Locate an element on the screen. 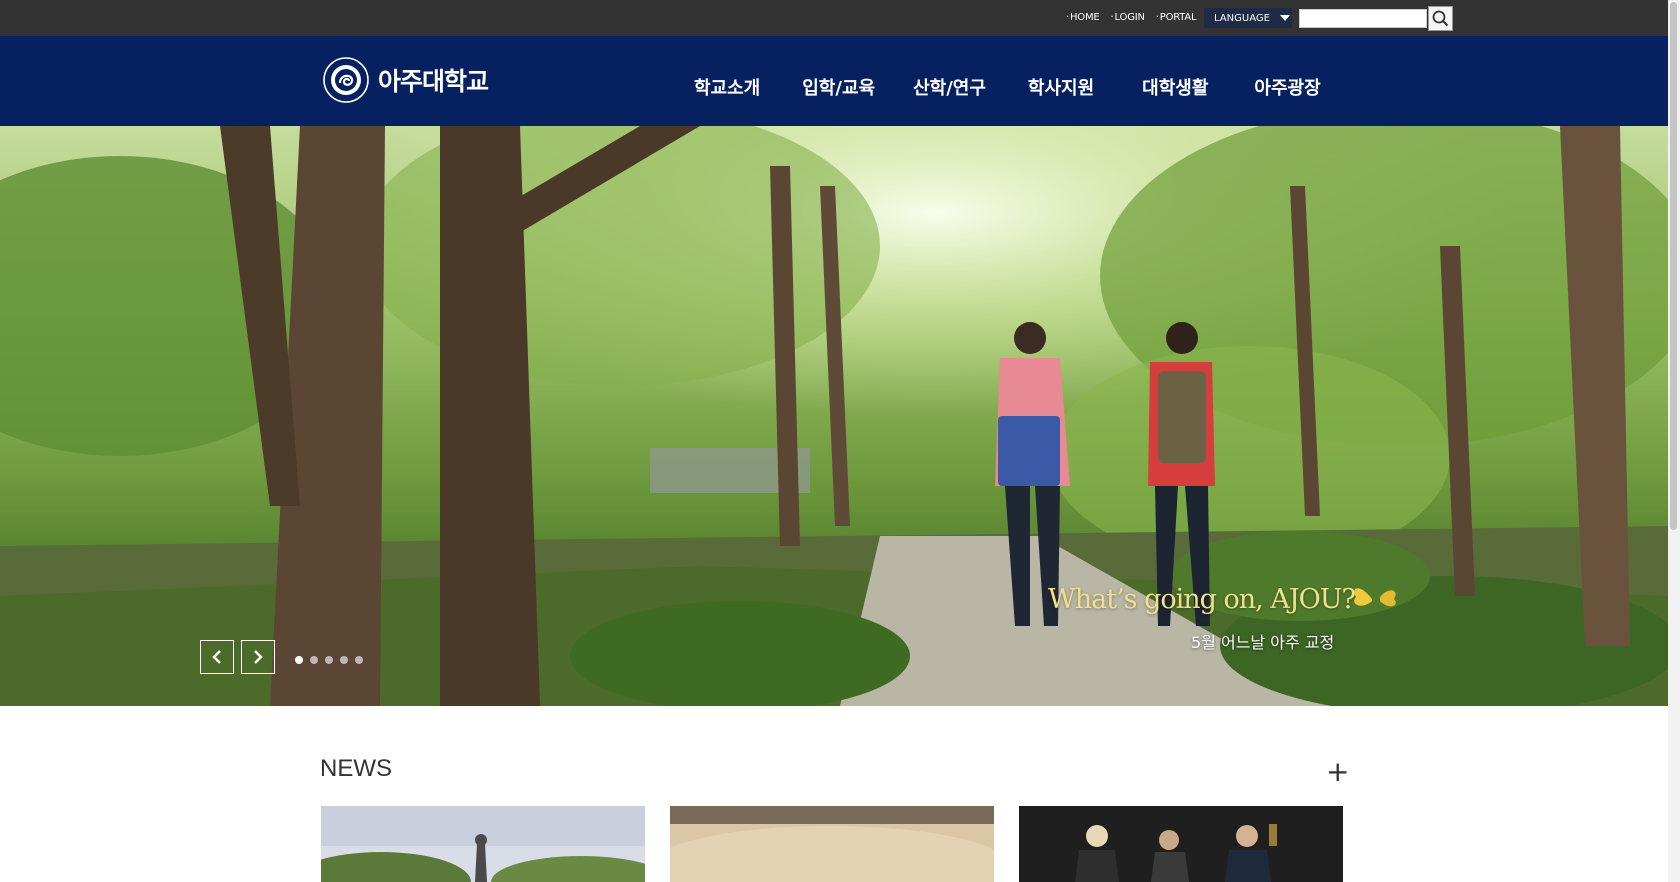 This screenshot has width=1680, height=882. news-card-1-image is located at coordinates (483, 844).